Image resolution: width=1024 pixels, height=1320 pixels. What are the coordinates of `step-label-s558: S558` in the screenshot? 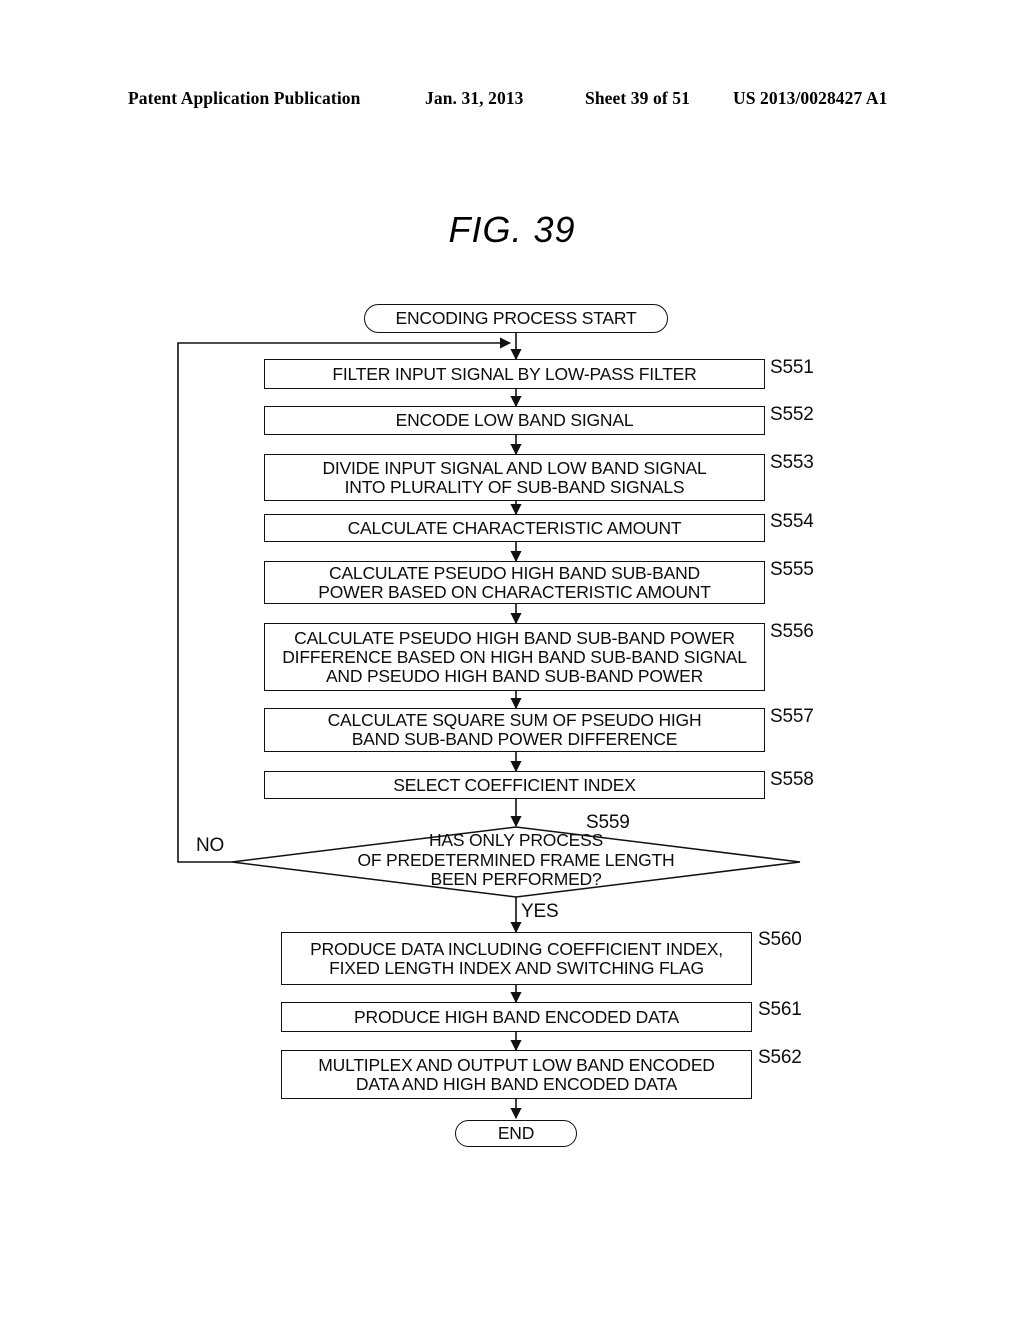 It's located at (792, 779).